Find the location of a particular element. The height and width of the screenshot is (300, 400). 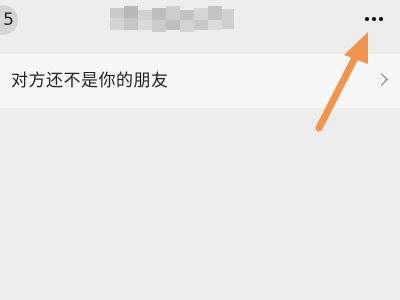

more-options-button is located at coordinates (374, 19).